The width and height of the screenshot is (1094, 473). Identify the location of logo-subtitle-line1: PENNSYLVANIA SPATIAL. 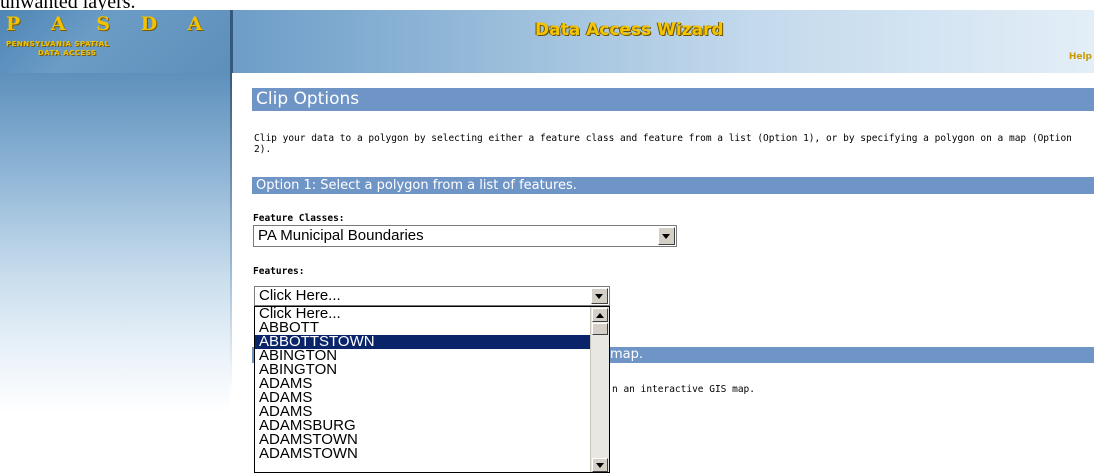
(58, 44).